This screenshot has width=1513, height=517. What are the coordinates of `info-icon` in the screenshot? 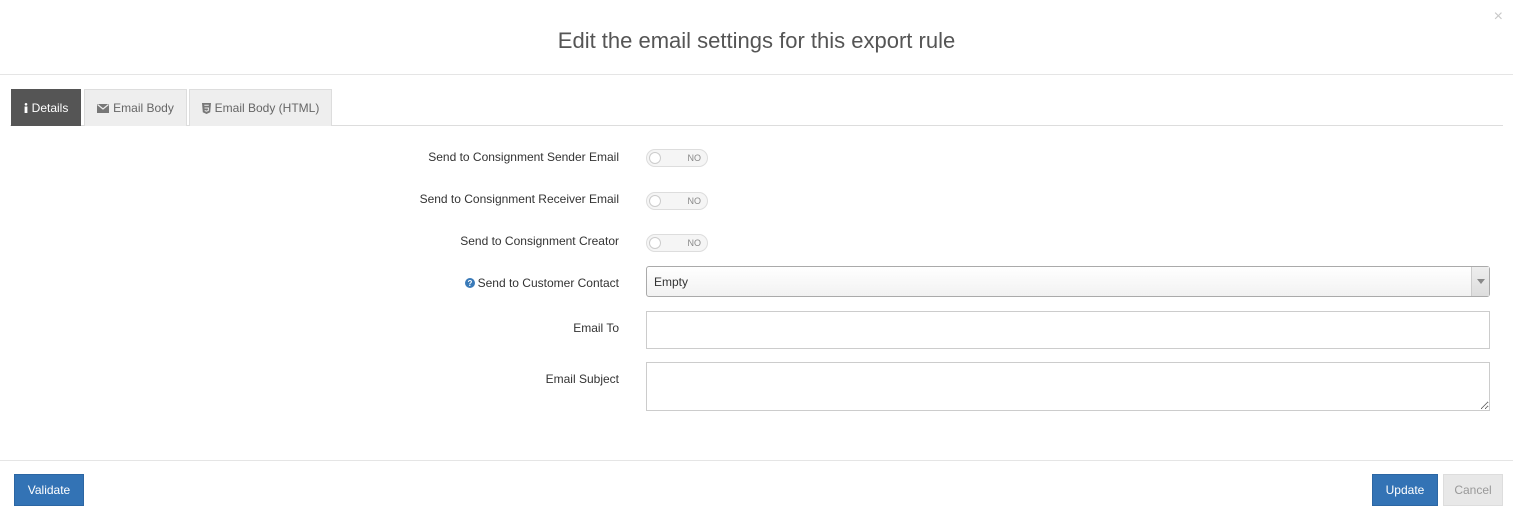 It's located at (26, 108).